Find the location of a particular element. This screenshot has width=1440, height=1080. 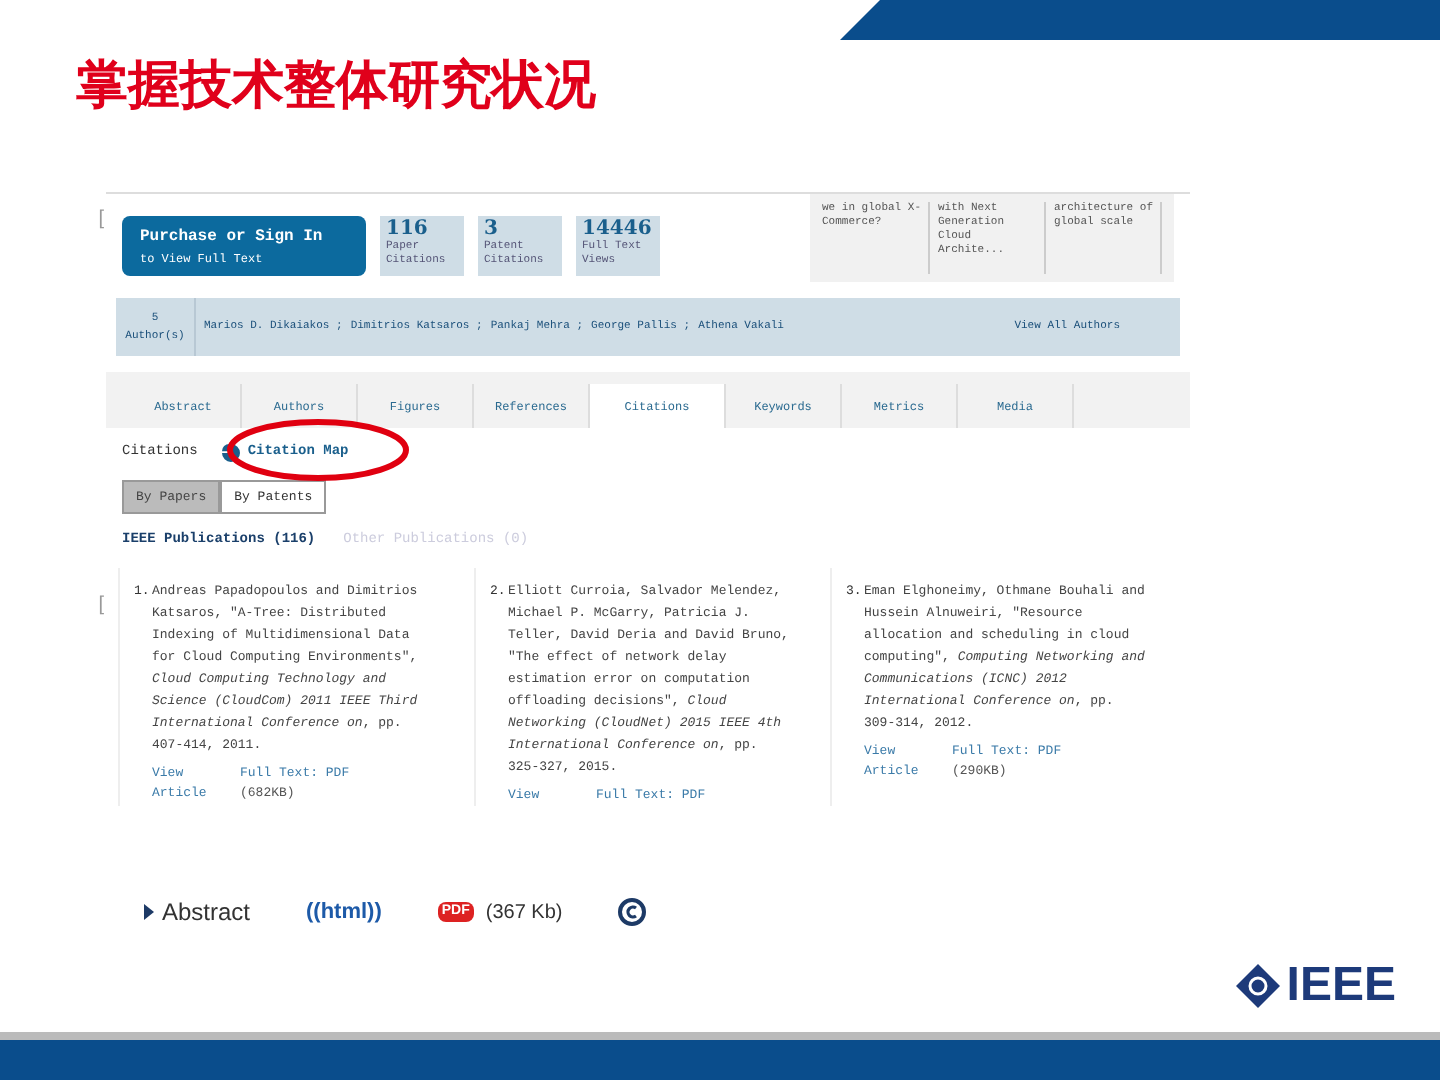

diamond-icon is located at coordinates (1258, 986).